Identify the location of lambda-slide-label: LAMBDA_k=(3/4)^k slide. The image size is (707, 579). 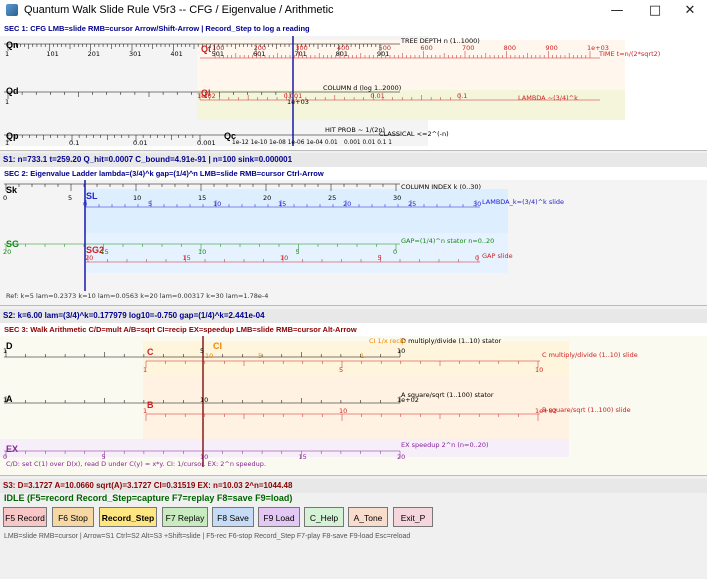
(523, 202).